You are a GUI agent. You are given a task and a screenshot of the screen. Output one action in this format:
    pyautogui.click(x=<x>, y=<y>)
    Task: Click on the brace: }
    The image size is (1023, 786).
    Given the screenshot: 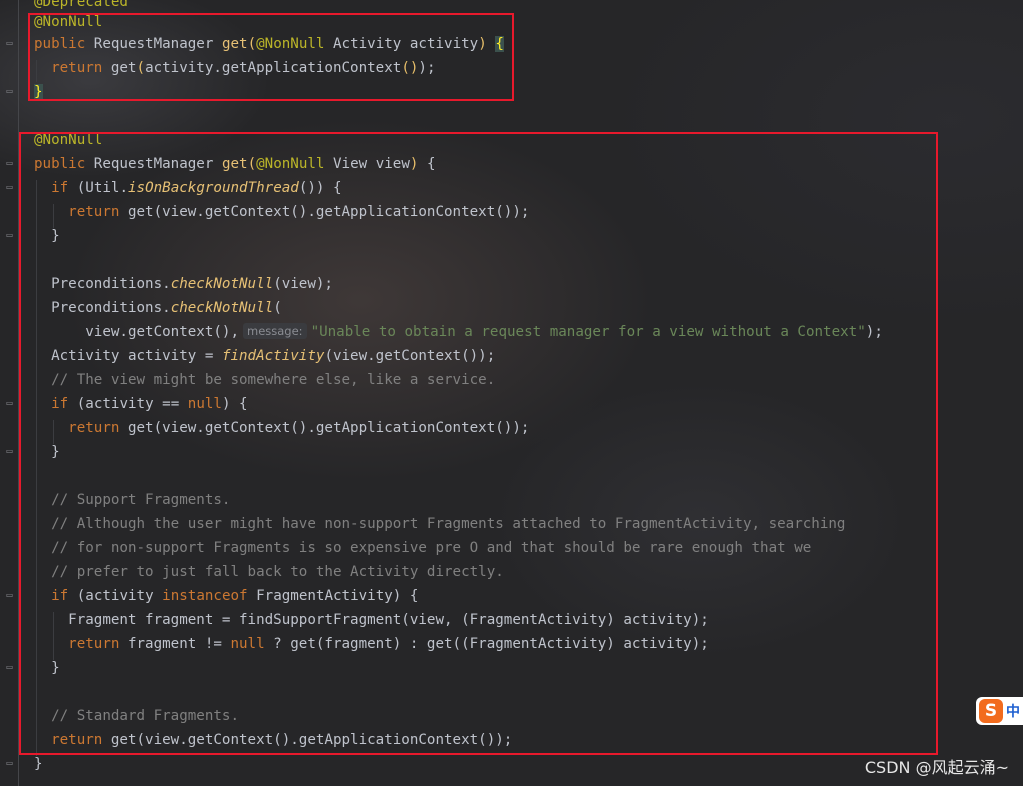 What is the action you would take?
    pyautogui.click(x=38, y=764)
    